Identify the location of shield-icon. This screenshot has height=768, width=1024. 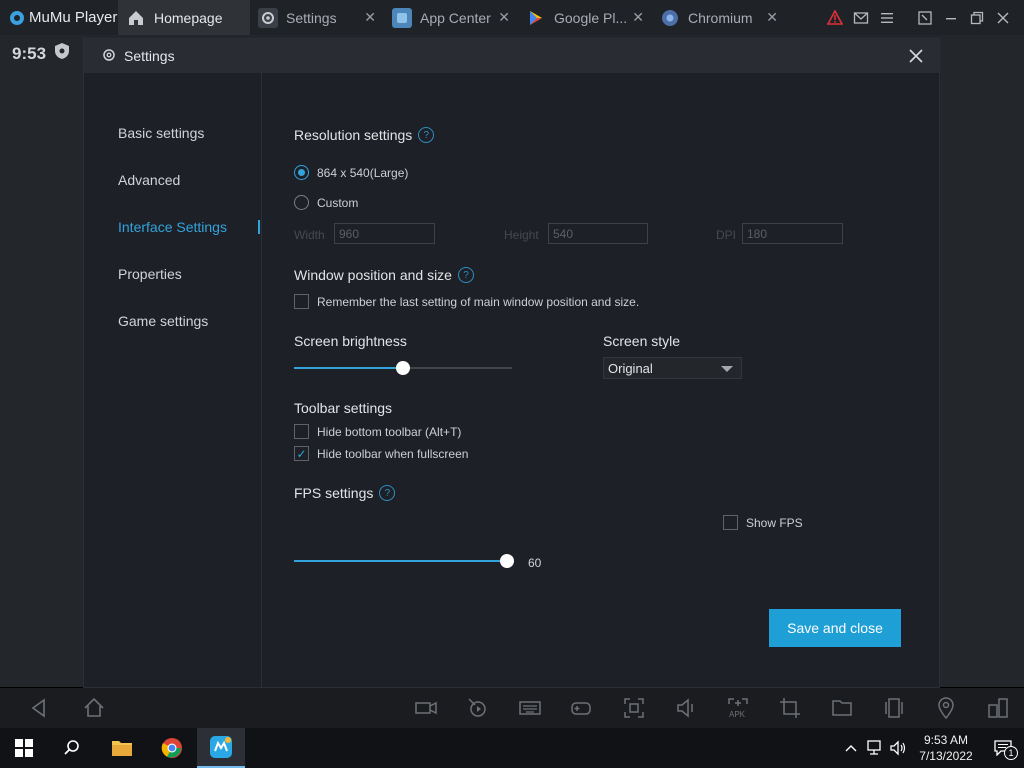
(62, 53).